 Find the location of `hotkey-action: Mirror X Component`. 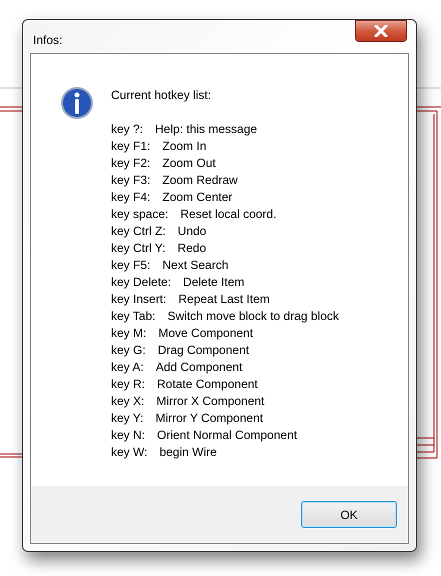

hotkey-action: Mirror X Component is located at coordinates (210, 401).